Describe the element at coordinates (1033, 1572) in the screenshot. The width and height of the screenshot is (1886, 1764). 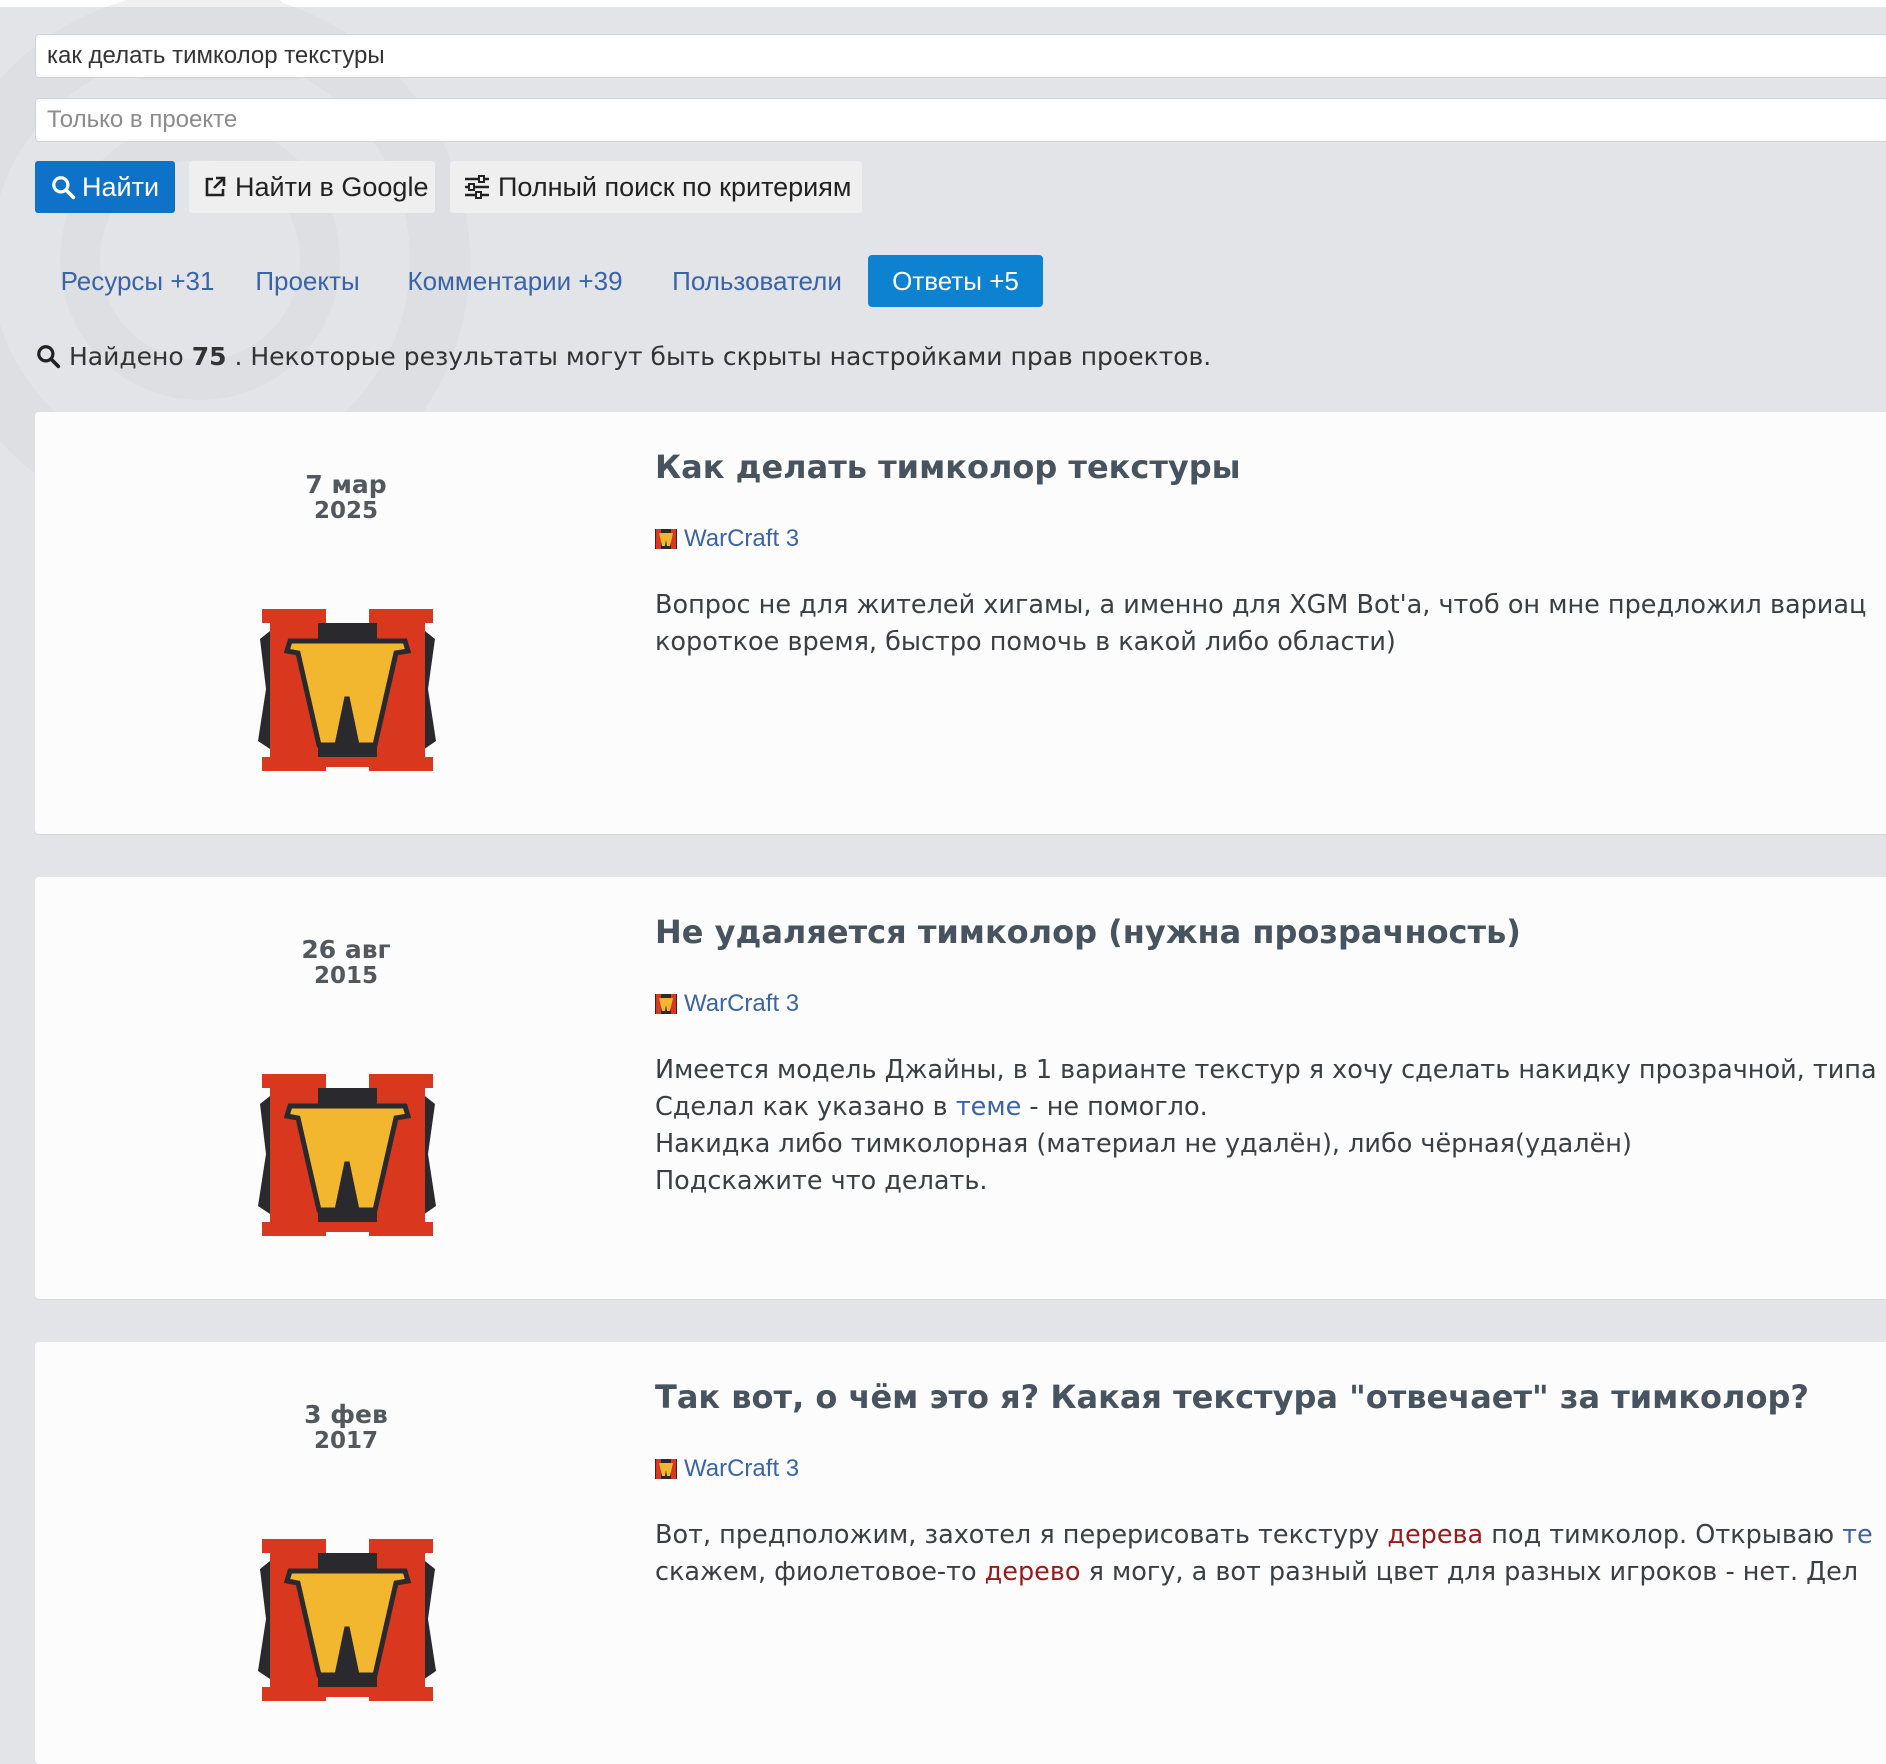
I see `highlight-word: дерево` at that location.